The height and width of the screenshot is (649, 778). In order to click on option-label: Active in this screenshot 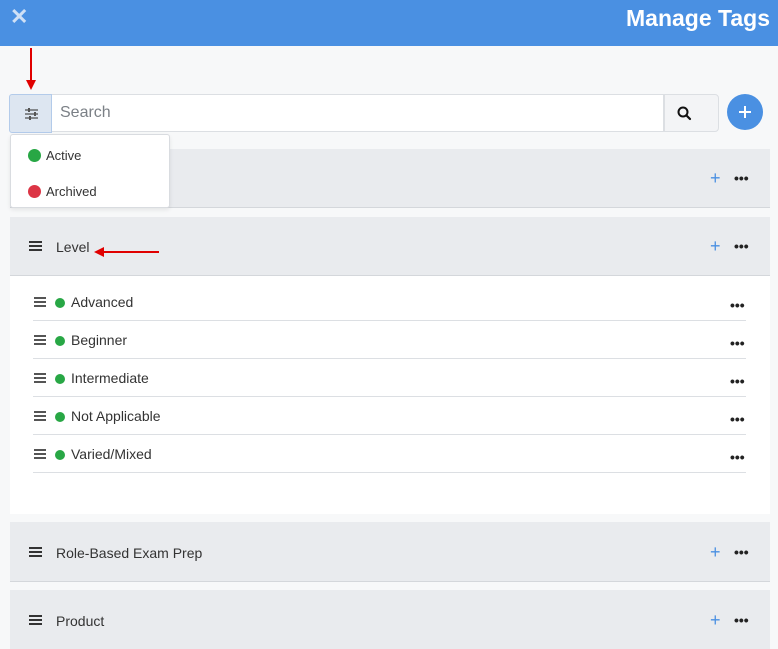, I will do `click(64, 155)`.